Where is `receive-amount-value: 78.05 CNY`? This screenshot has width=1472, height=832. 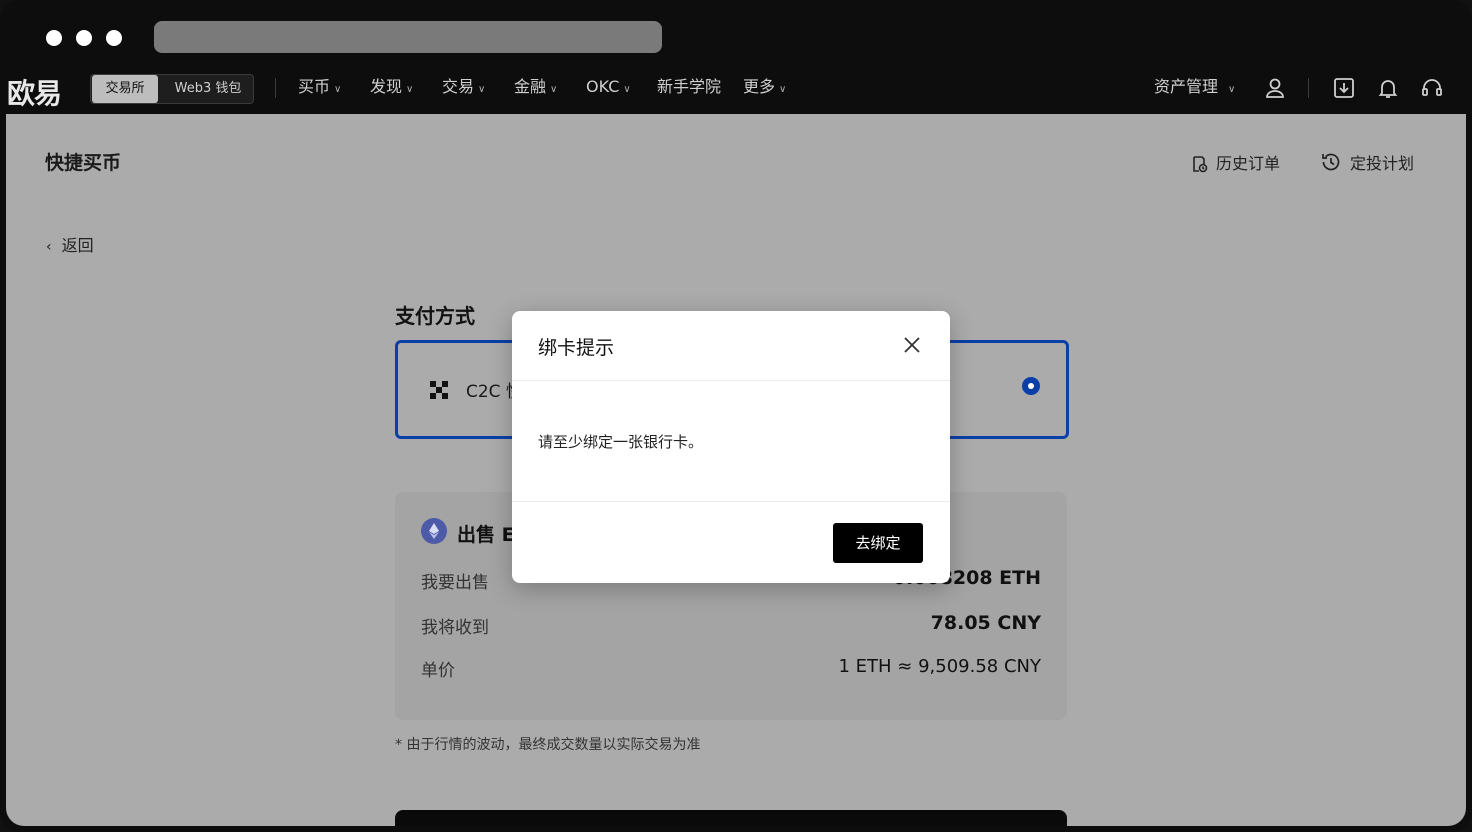 receive-amount-value: 78.05 CNY is located at coordinates (985, 623).